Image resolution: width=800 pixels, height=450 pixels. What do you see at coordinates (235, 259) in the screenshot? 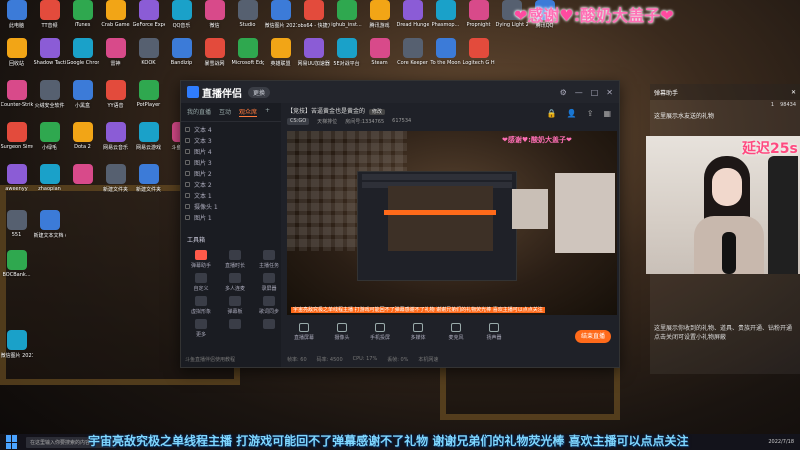
I see `tool-item: 直播时长` at bounding box center [235, 259].